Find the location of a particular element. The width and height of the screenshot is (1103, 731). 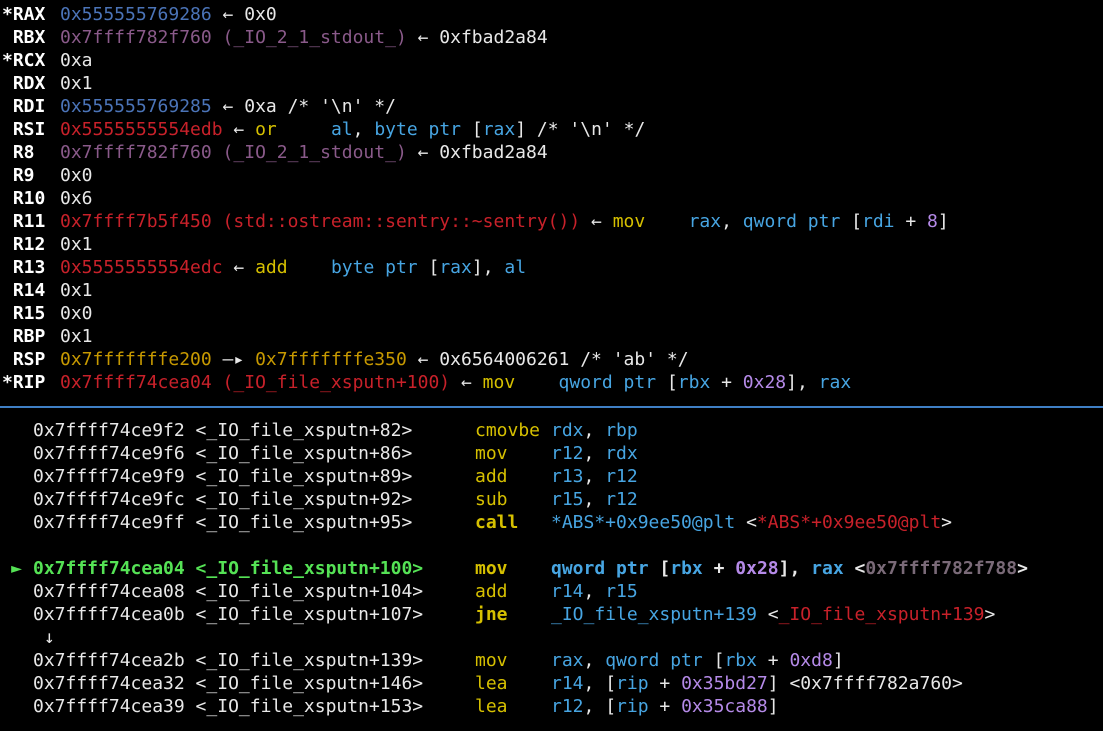

operand-token: ] <0x7ffff782a760> is located at coordinates (865, 683).